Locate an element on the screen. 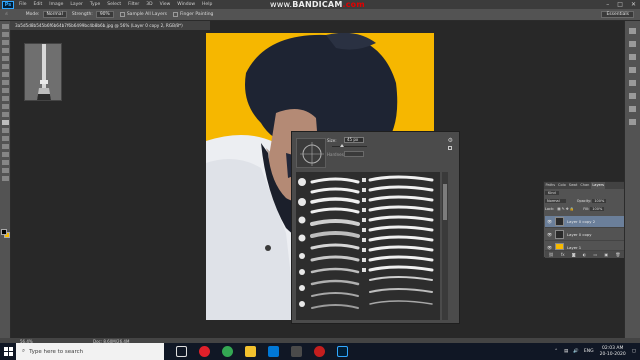  paragraph-icon is located at coordinates (632, 96).